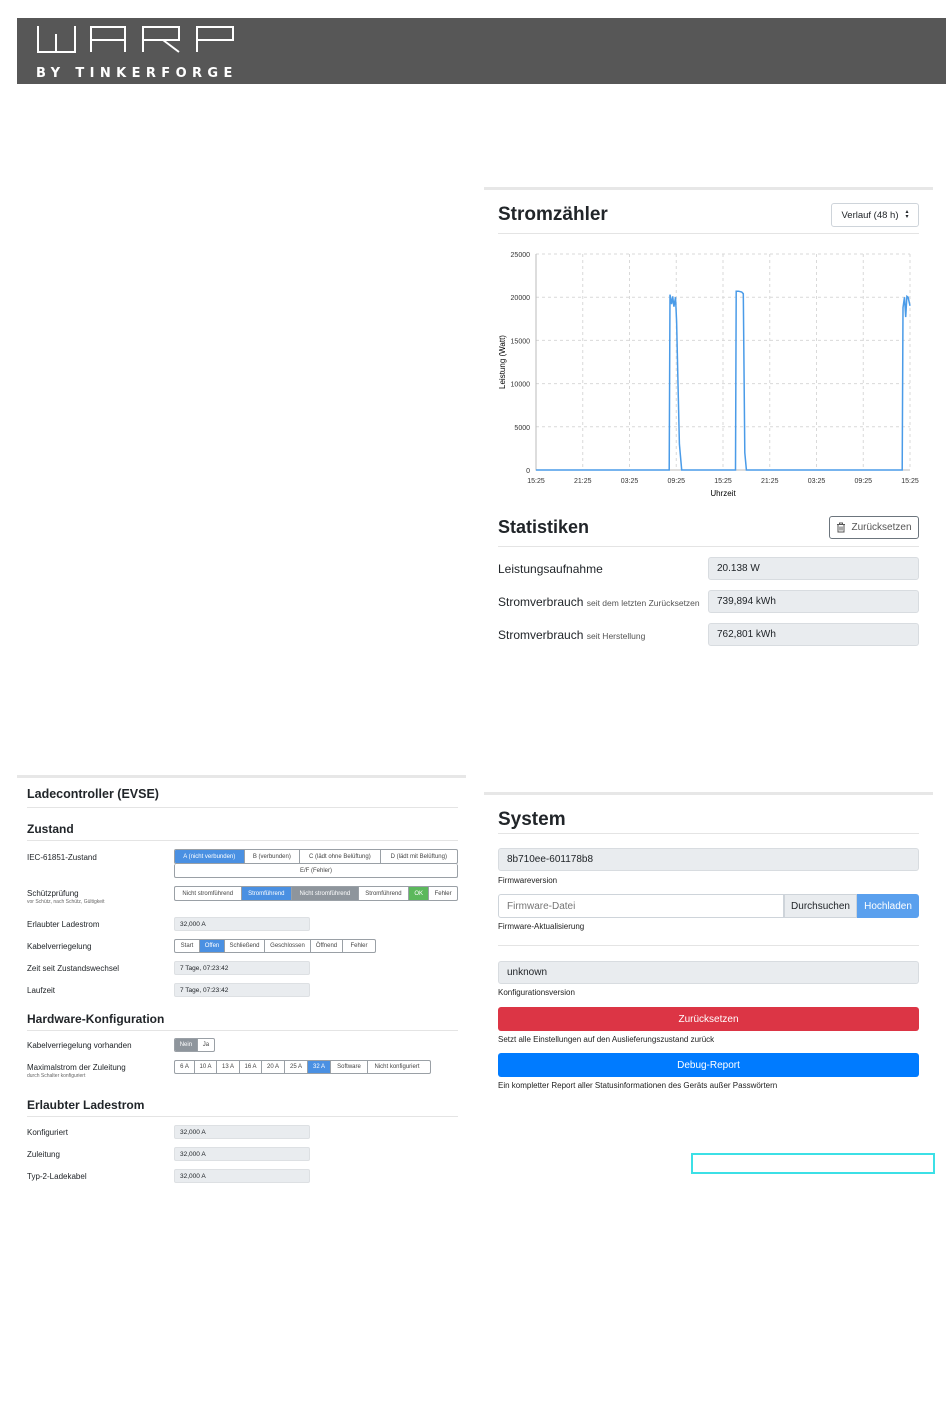 This screenshot has width=950, height=1419. I want to click on y-axis-label: Leistung (Watt), so click(502, 362).